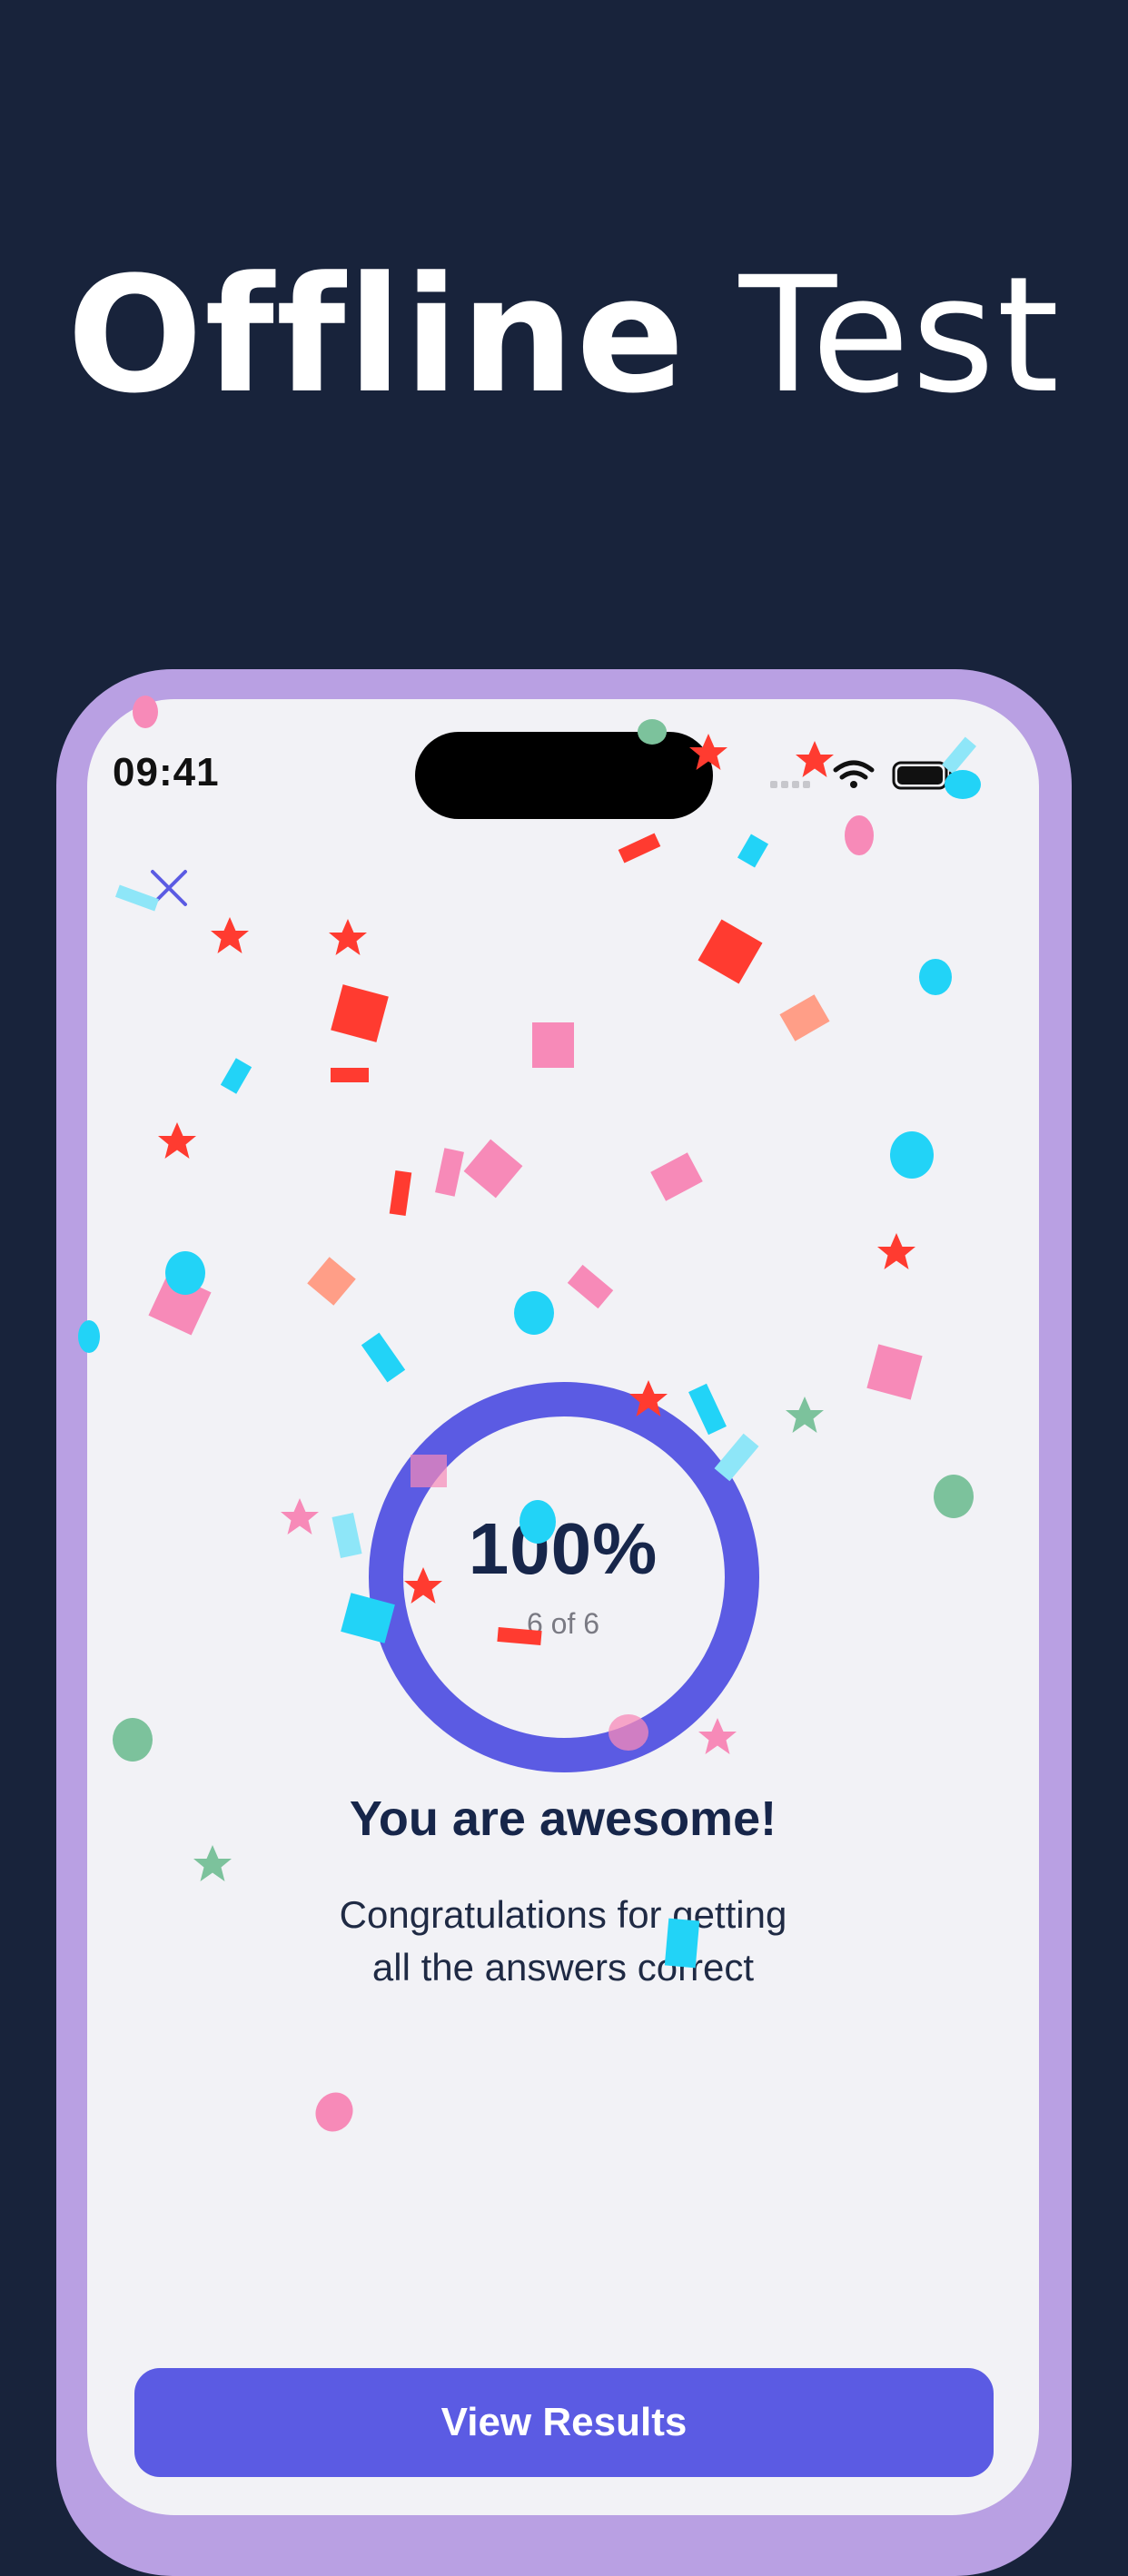  I want to click on close-icon, so click(168, 888).